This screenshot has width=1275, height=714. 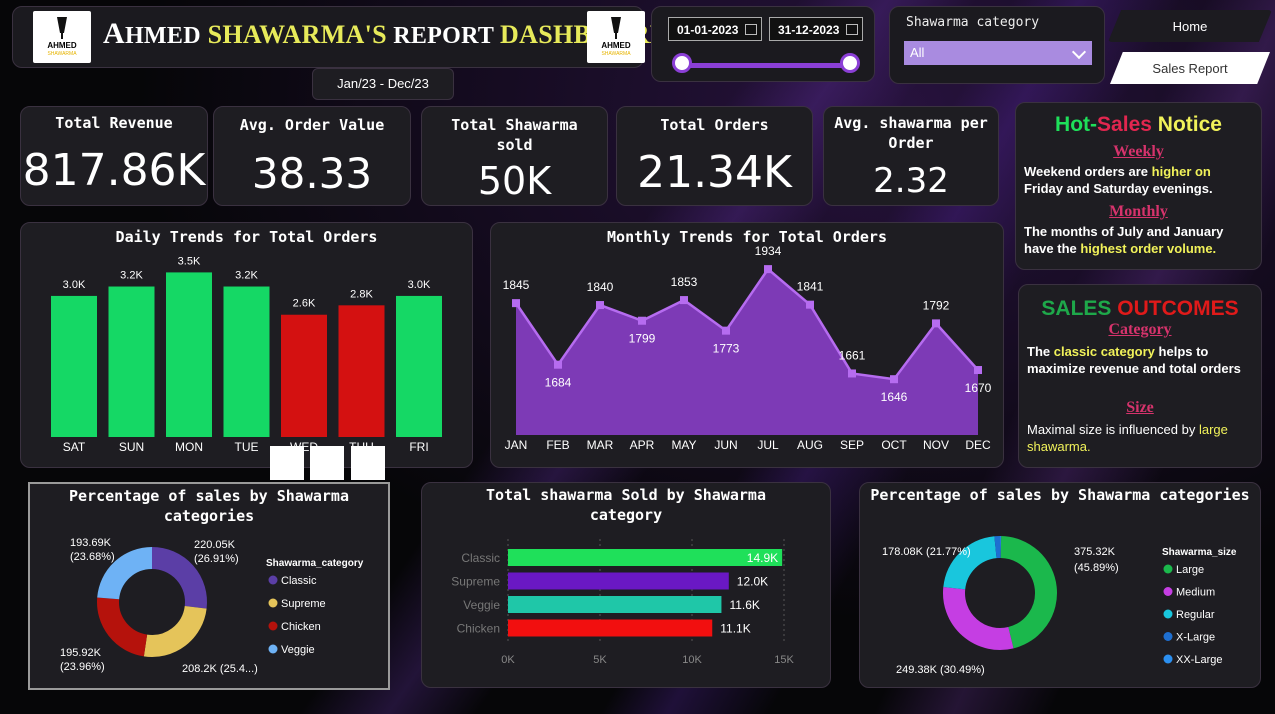 What do you see at coordinates (850, 63) in the screenshot?
I see `end-date-handle` at bounding box center [850, 63].